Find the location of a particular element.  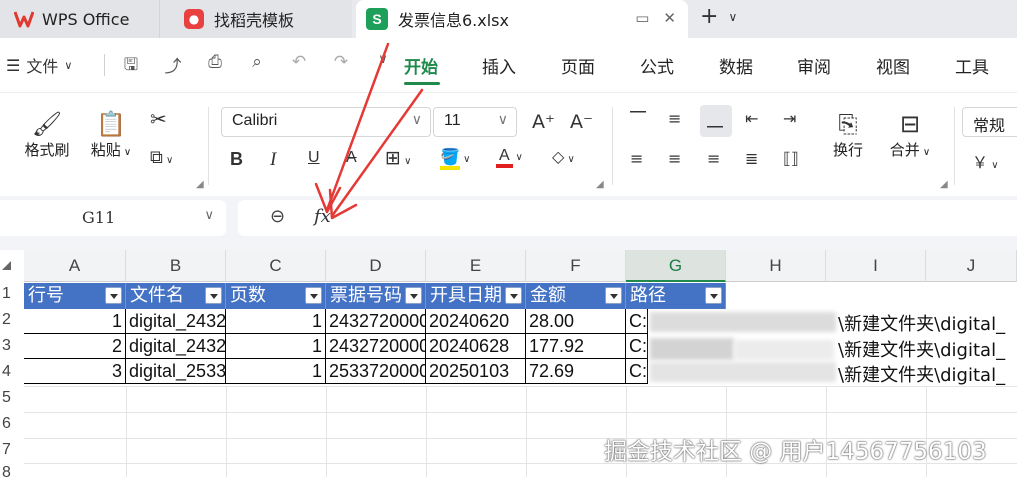

fx-icon: fx is located at coordinates (322, 216).